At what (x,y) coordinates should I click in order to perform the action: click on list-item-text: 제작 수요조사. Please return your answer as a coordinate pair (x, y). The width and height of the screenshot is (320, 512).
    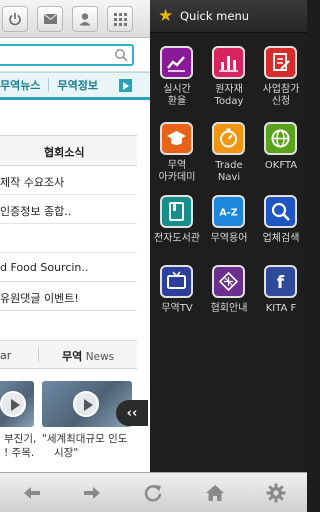
    Looking at the image, I should click on (32, 182).